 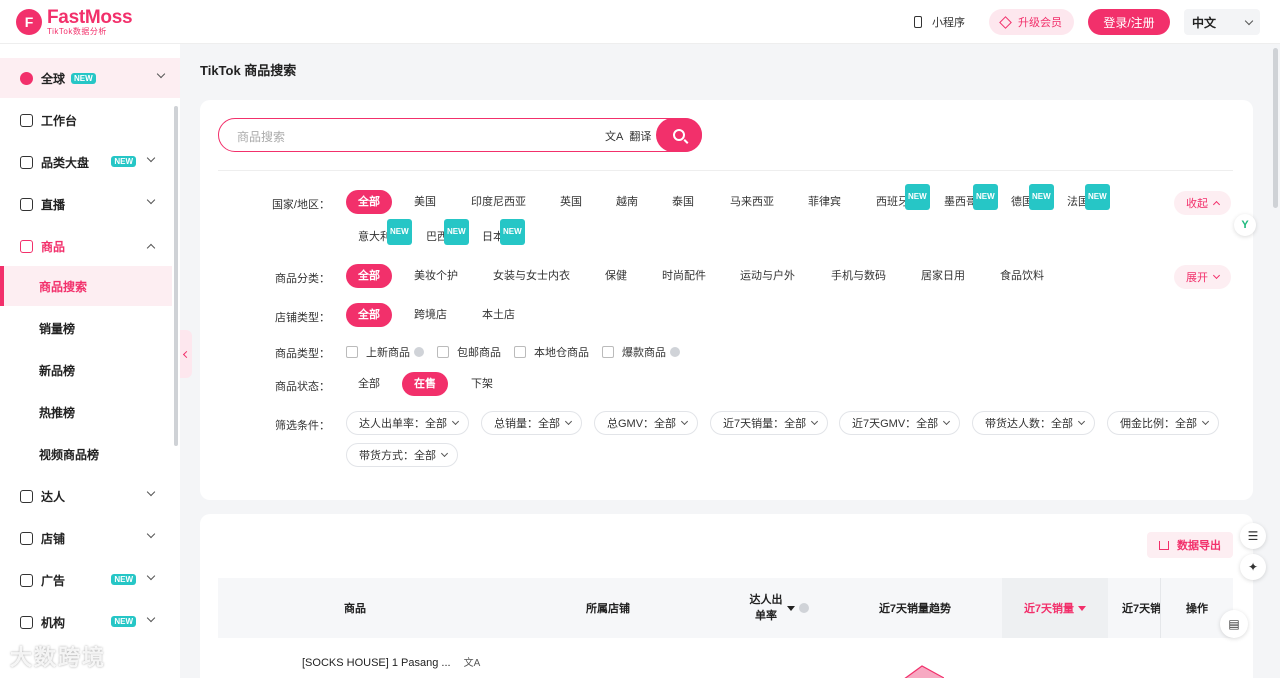 I want to click on condition-dropdown: 近7天销量：全部, so click(x=769, y=423).